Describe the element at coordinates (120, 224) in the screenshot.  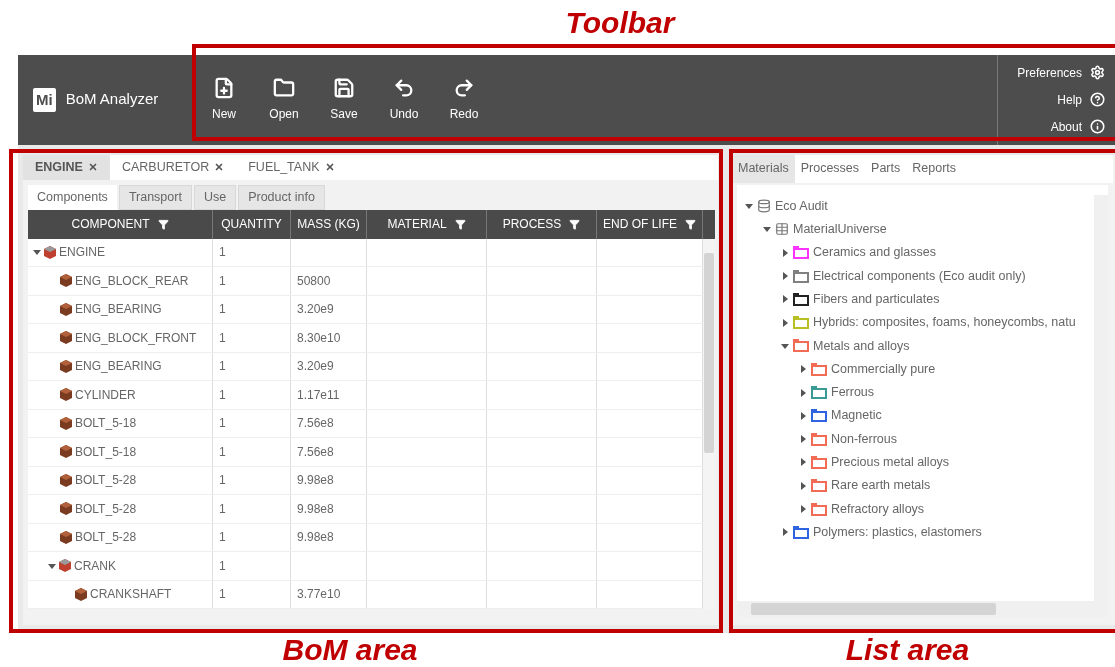
I see `column-header: COMPONENT` at that location.